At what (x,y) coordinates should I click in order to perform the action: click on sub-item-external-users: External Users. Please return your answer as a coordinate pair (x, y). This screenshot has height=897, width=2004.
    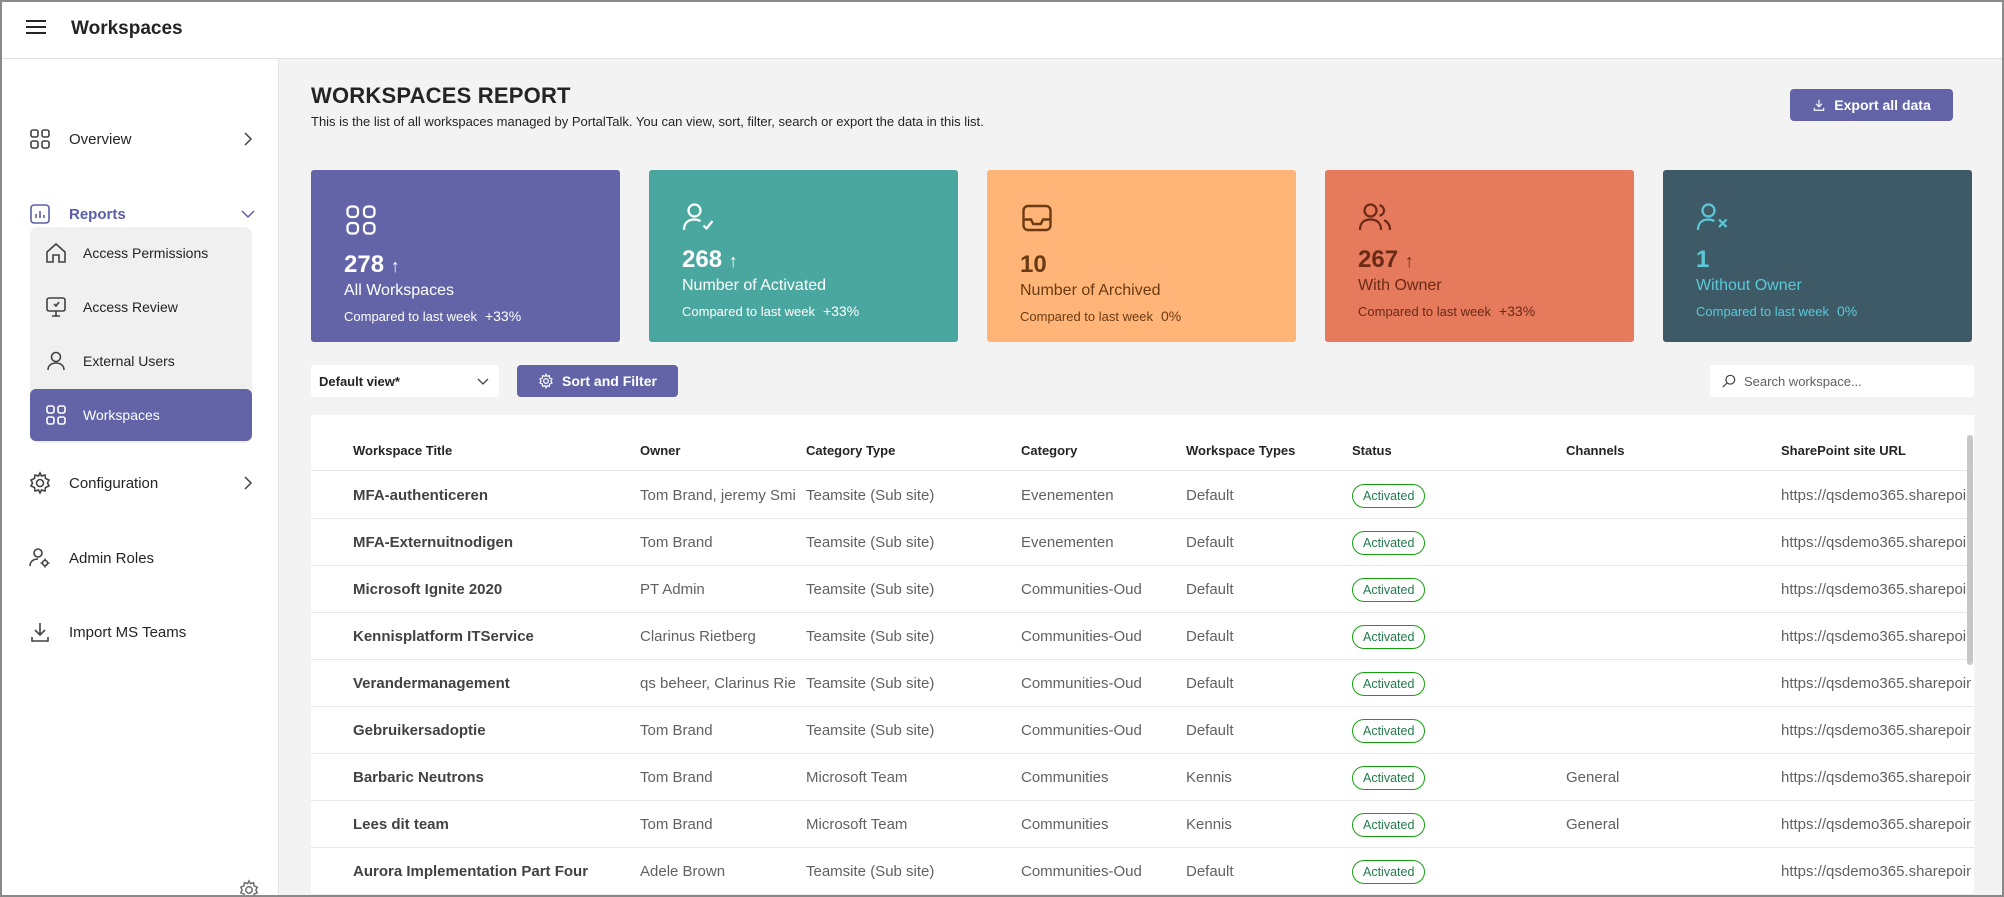
    Looking at the image, I should click on (141, 361).